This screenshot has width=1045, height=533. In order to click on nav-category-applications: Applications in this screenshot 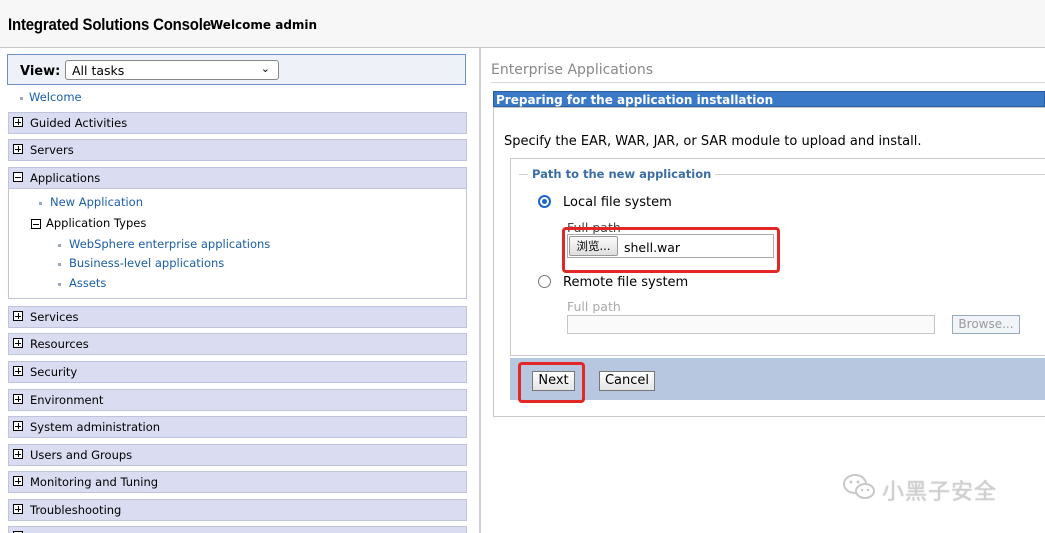, I will do `click(237, 178)`.